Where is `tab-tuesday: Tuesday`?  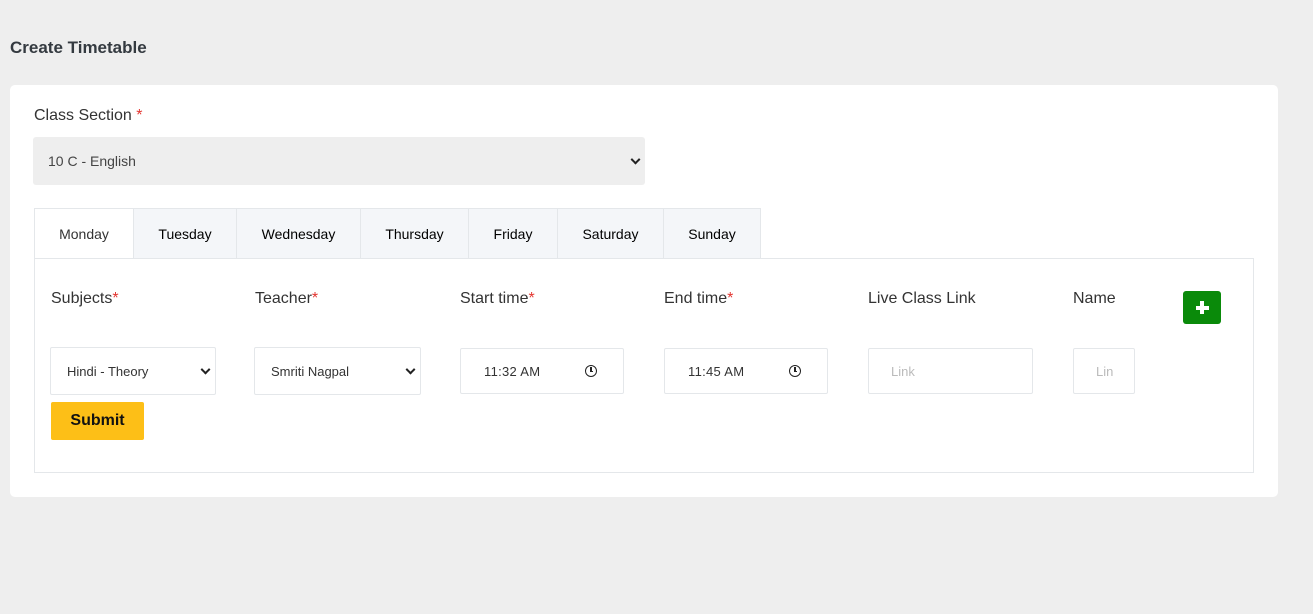
tab-tuesday: Tuesday is located at coordinates (185, 233).